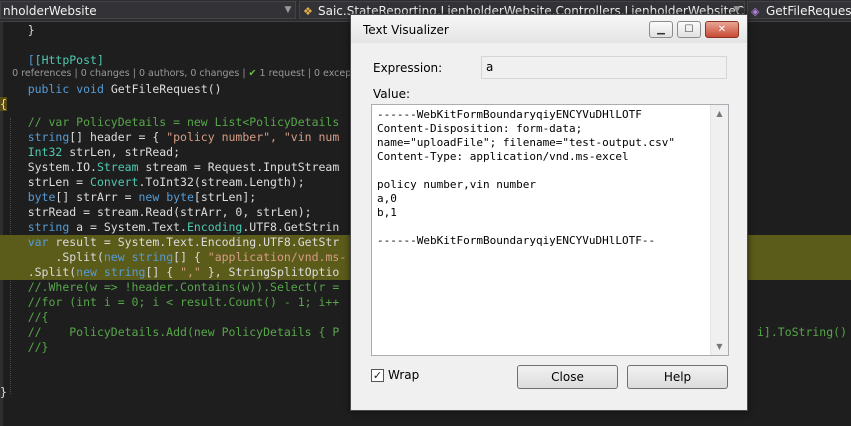  What do you see at coordinates (808, 11) in the screenshot?
I see `member-dropdown-value: GetFileRequest()` at bounding box center [808, 11].